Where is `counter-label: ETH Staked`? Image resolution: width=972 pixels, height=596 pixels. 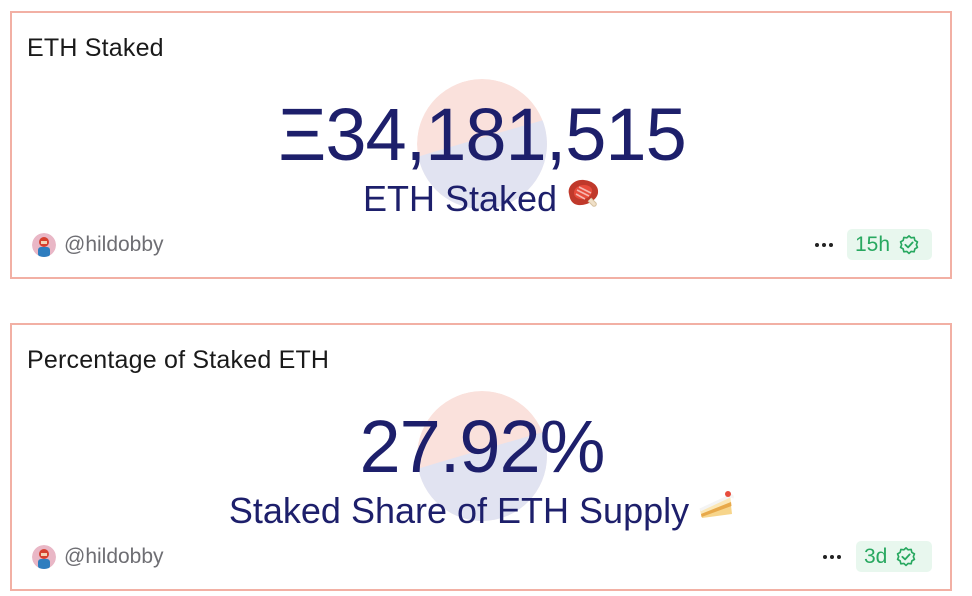 counter-label: ETH Staked is located at coordinates (482, 199).